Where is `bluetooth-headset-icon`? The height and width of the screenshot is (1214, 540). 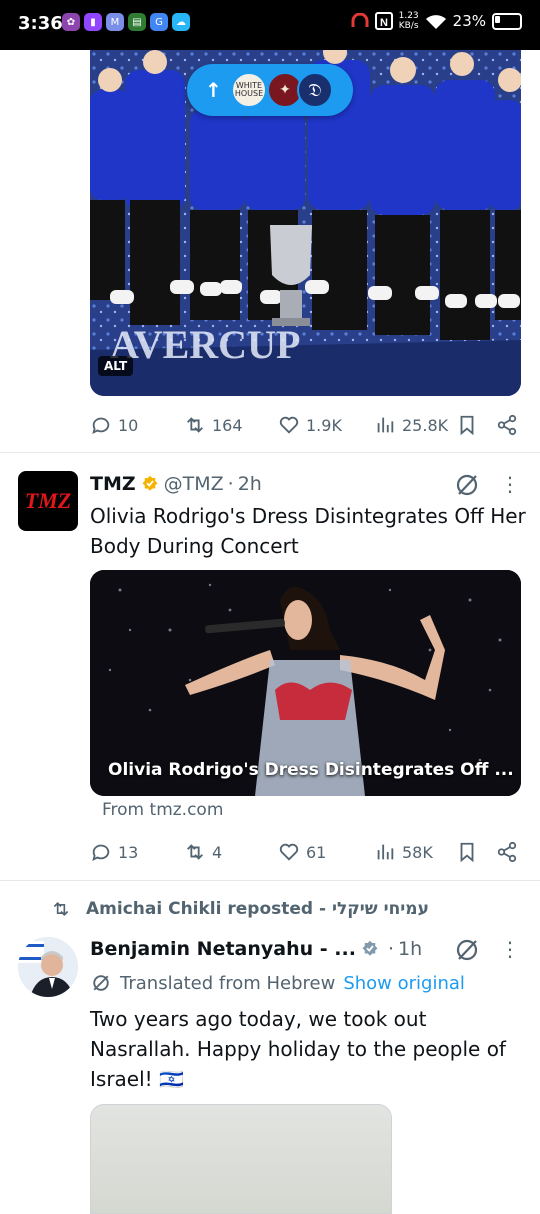
bluetooth-headset-icon is located at coordinates (360, 20).